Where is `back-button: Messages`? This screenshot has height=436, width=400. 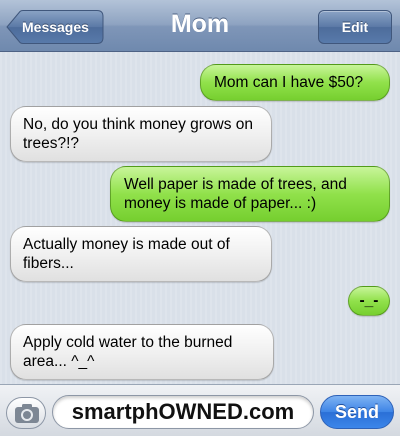 back-button: Messages is located at coordinates (55, 27).